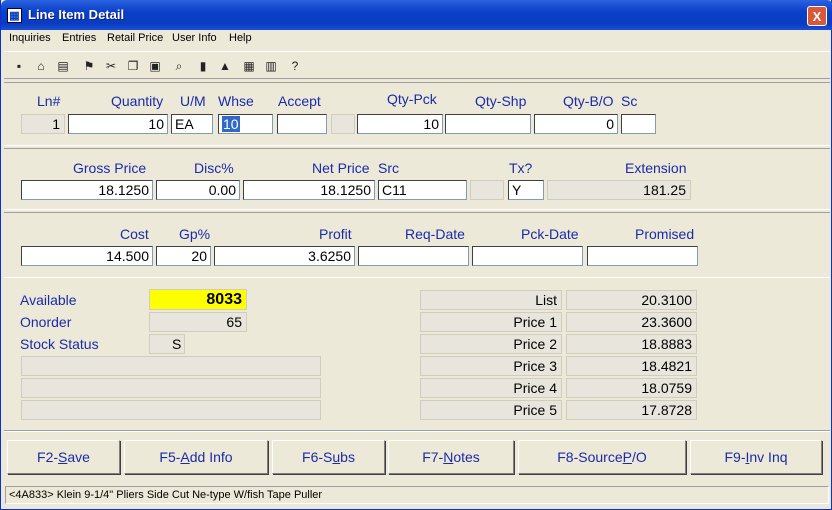 The width and height of the screenshot is (832, 510). Describe the element at coordinates (388, 168) in the screenshot. I see `src-label: Src` at that location.